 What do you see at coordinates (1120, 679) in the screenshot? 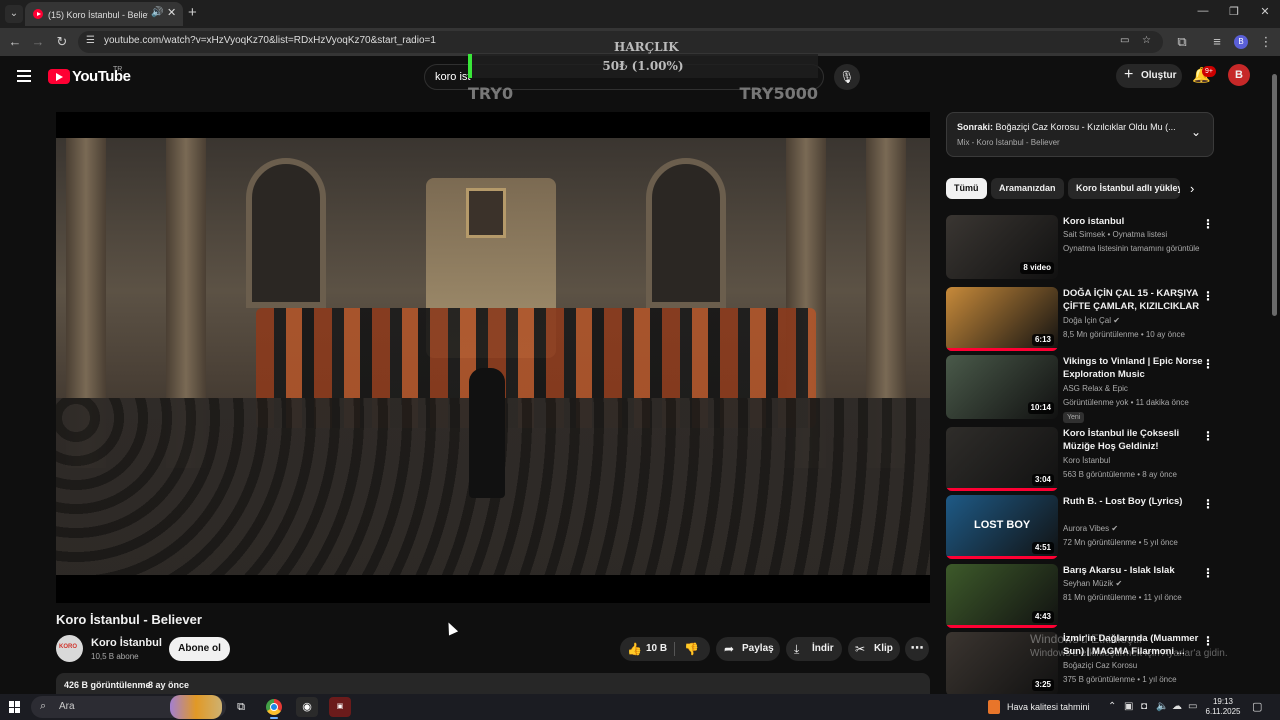
I see `recommendation-meta: 375 B görüntülenme • 1 yıl önce` at bounding box center [1120, 679].